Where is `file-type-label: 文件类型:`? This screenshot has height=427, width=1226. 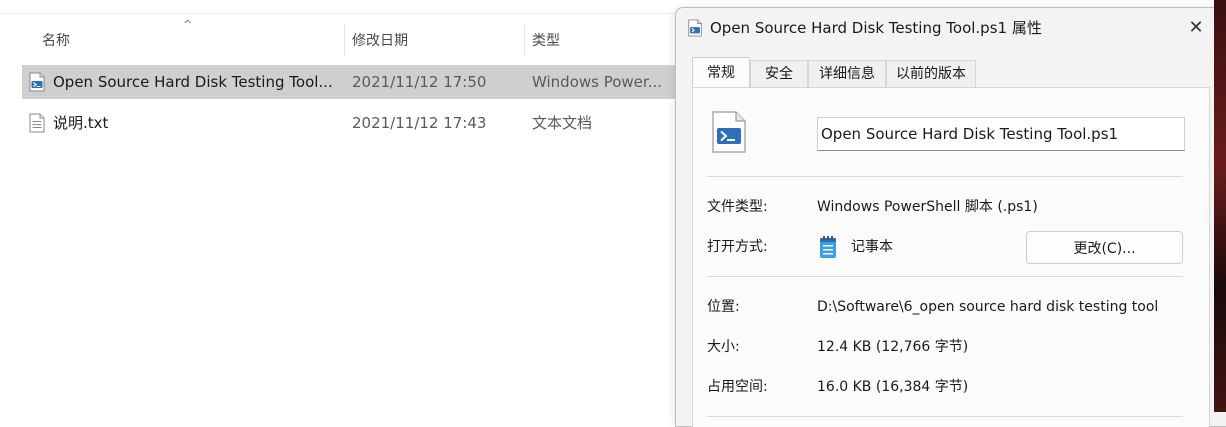 file-type-label: 文件类型: is located at coordinates (737, 207).